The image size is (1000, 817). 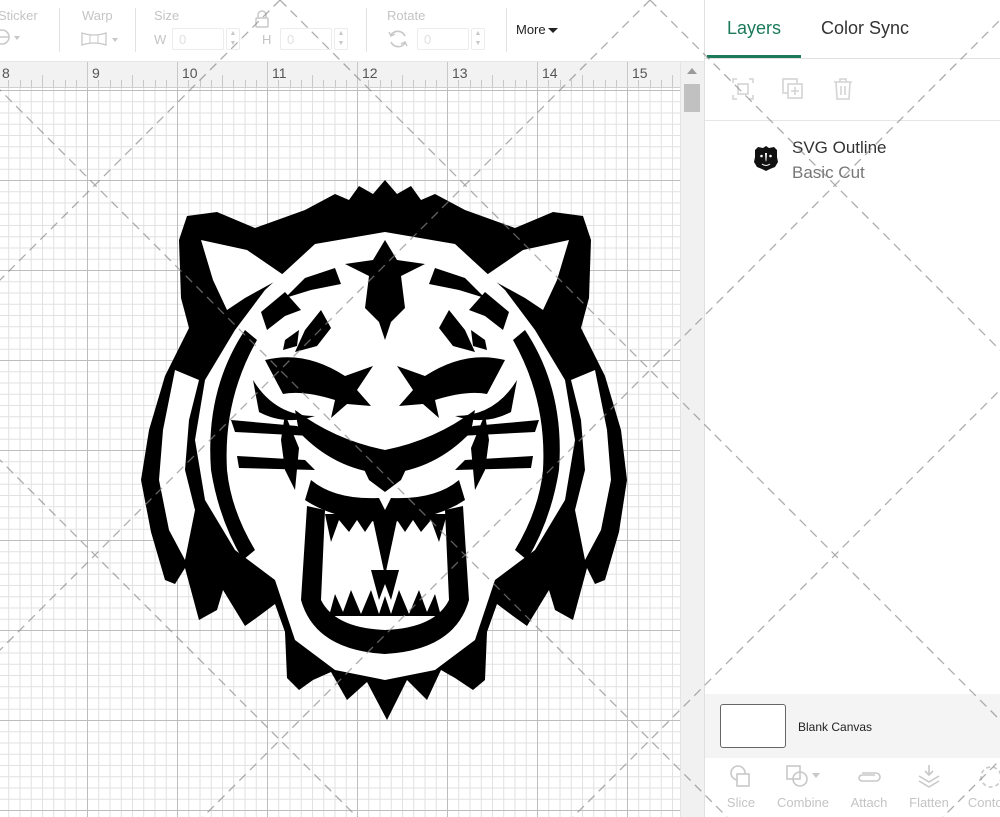 I want to click on width-stepper: ▲ ▼, so click(x=233, y=39).